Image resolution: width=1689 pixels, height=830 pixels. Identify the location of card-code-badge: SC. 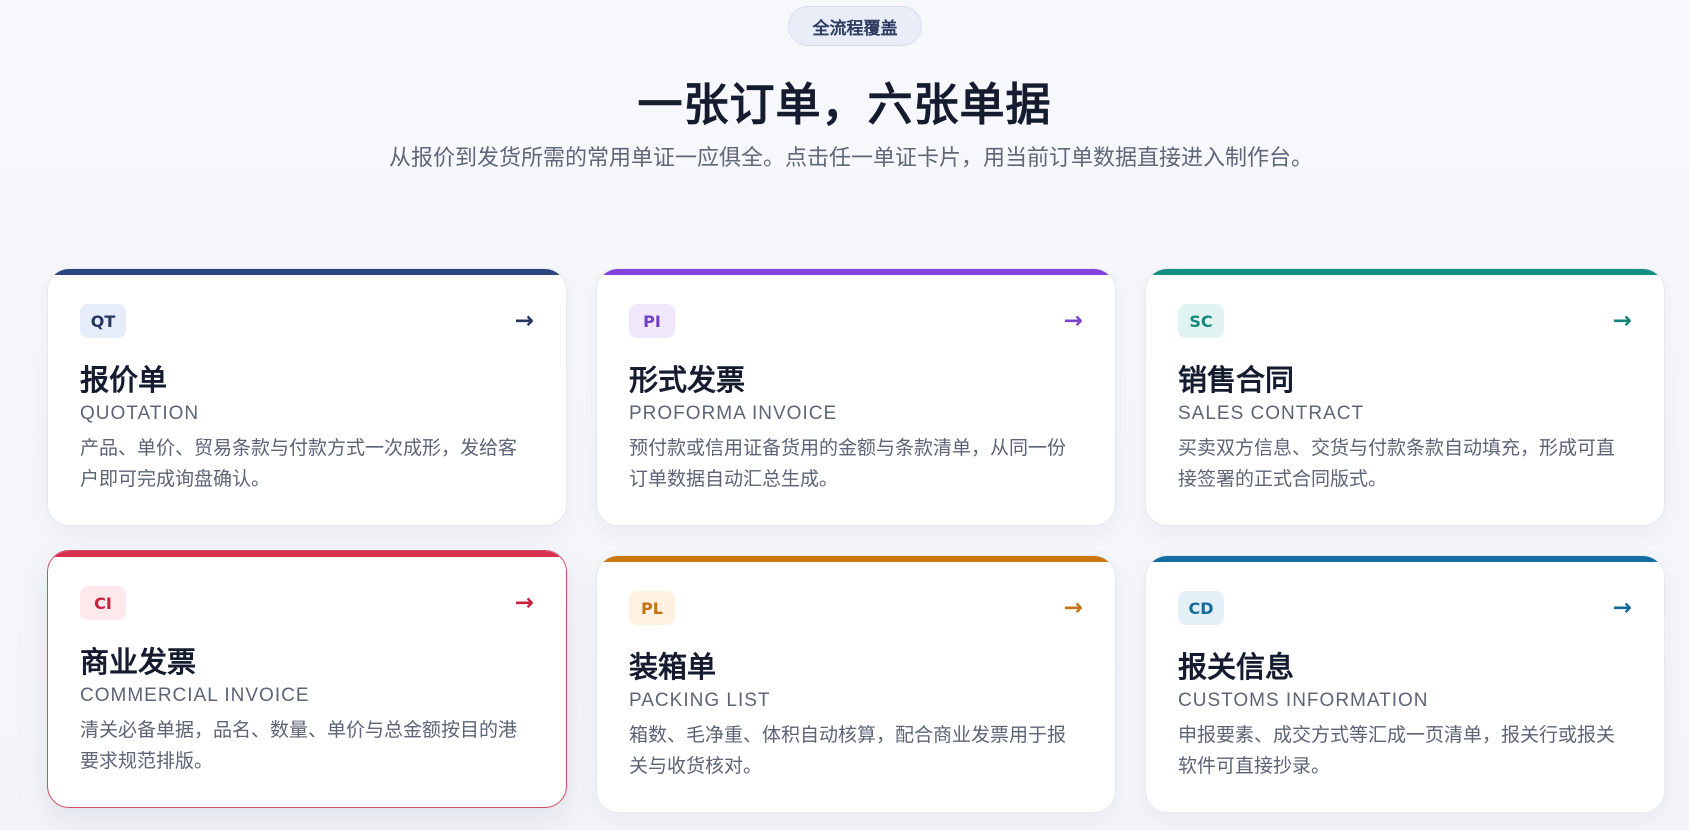
(1201, 321).